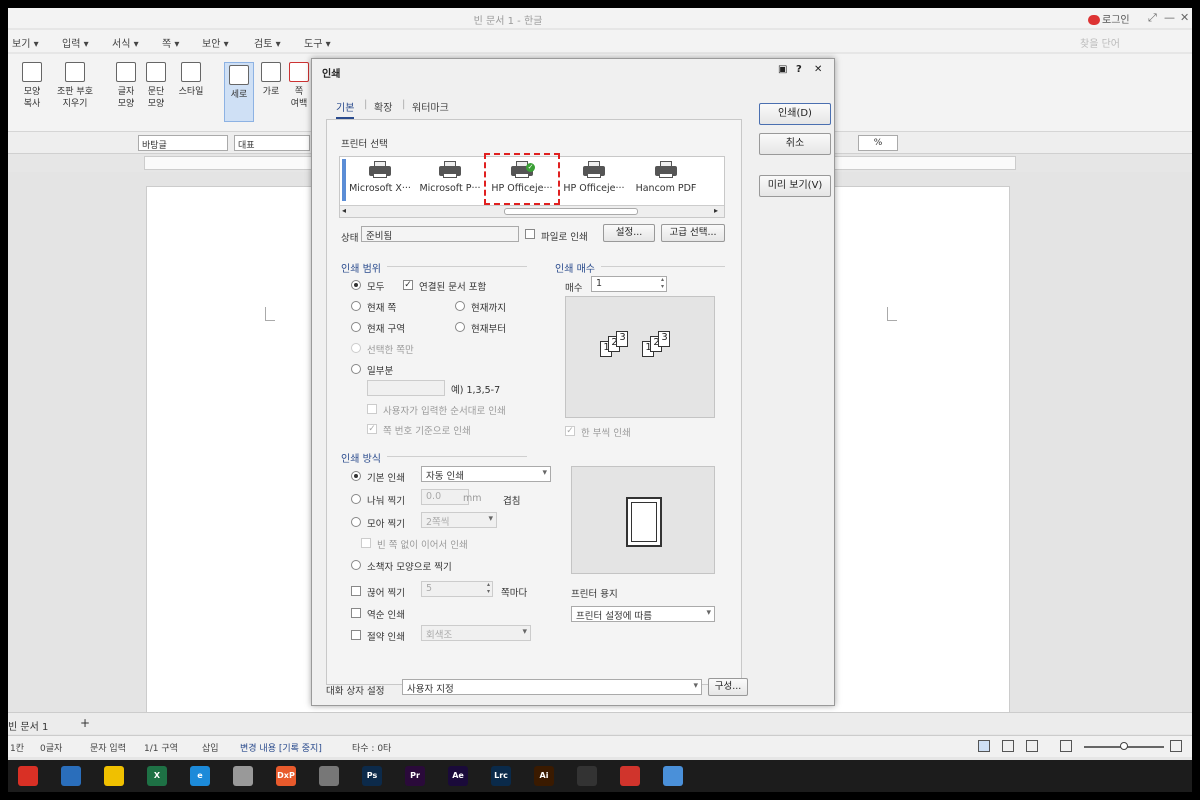 This screenshot has height=800, width=1200. Describe the element at coordinates (486, 474) in the screenshot. I see `basic-print-select: 자동 인쇄` at that location.